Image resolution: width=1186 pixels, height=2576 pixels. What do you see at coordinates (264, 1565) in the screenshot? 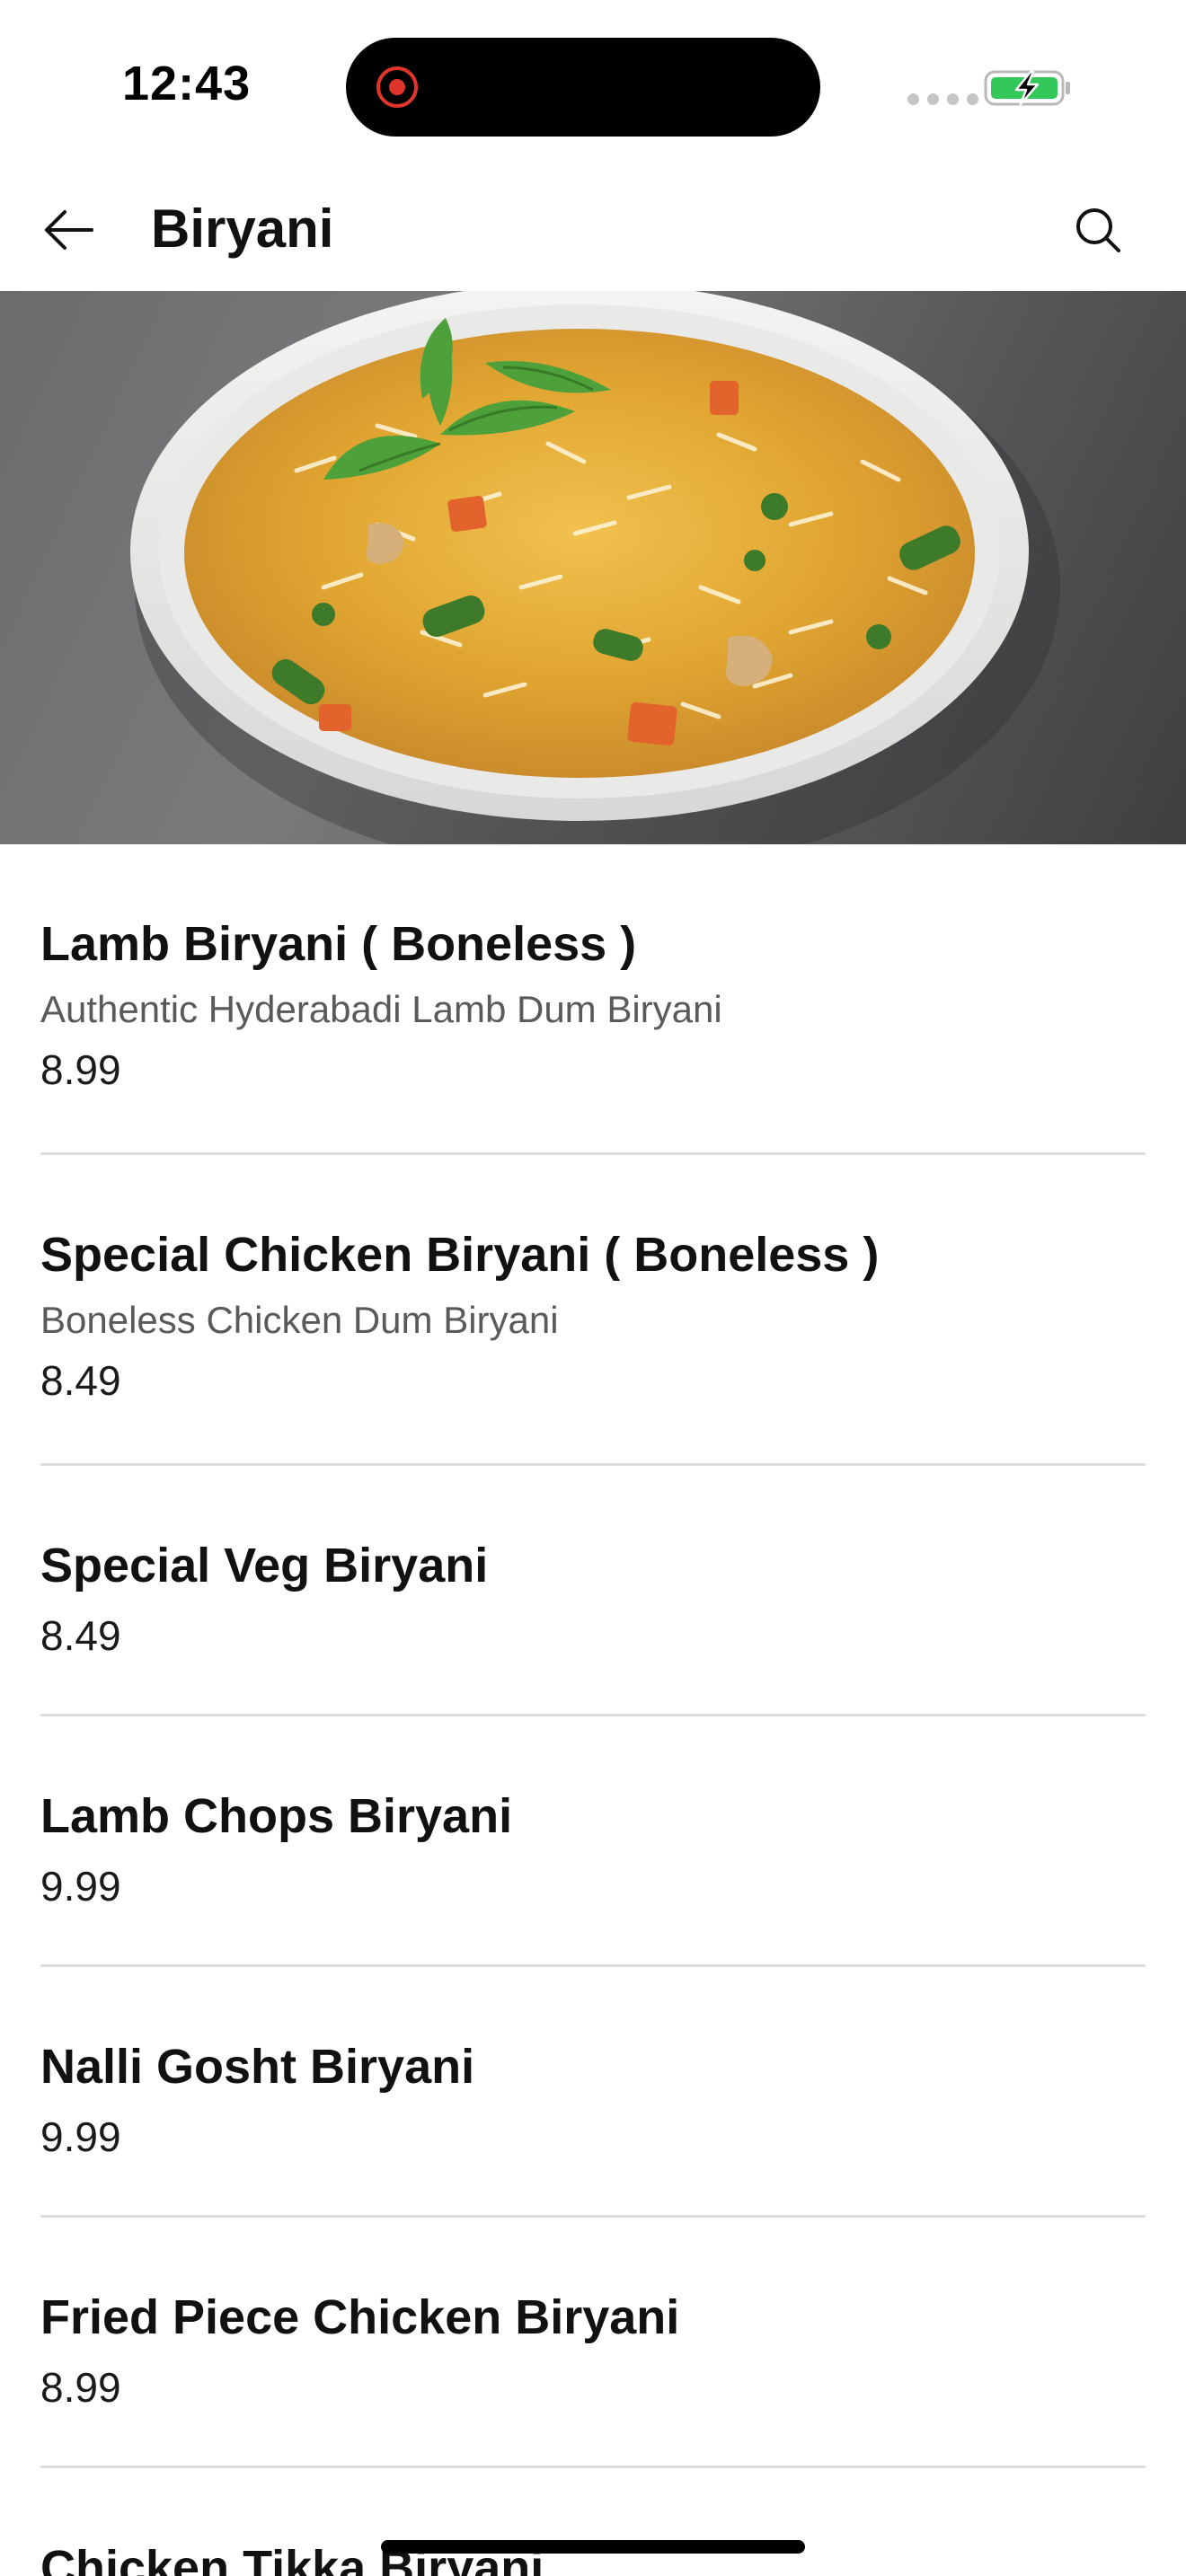
I see `item-name: Special Veg Biryani` at bounding box center [264, 1565].